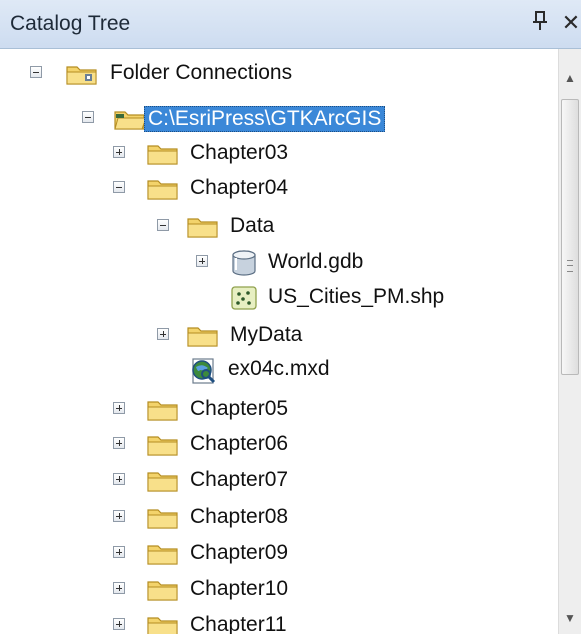 The width and height of the screenshot is (581, 634). Describe the element at coordinates (238, 623) in the screenshot. I see `tree-item-label: Chapter11` at that location.